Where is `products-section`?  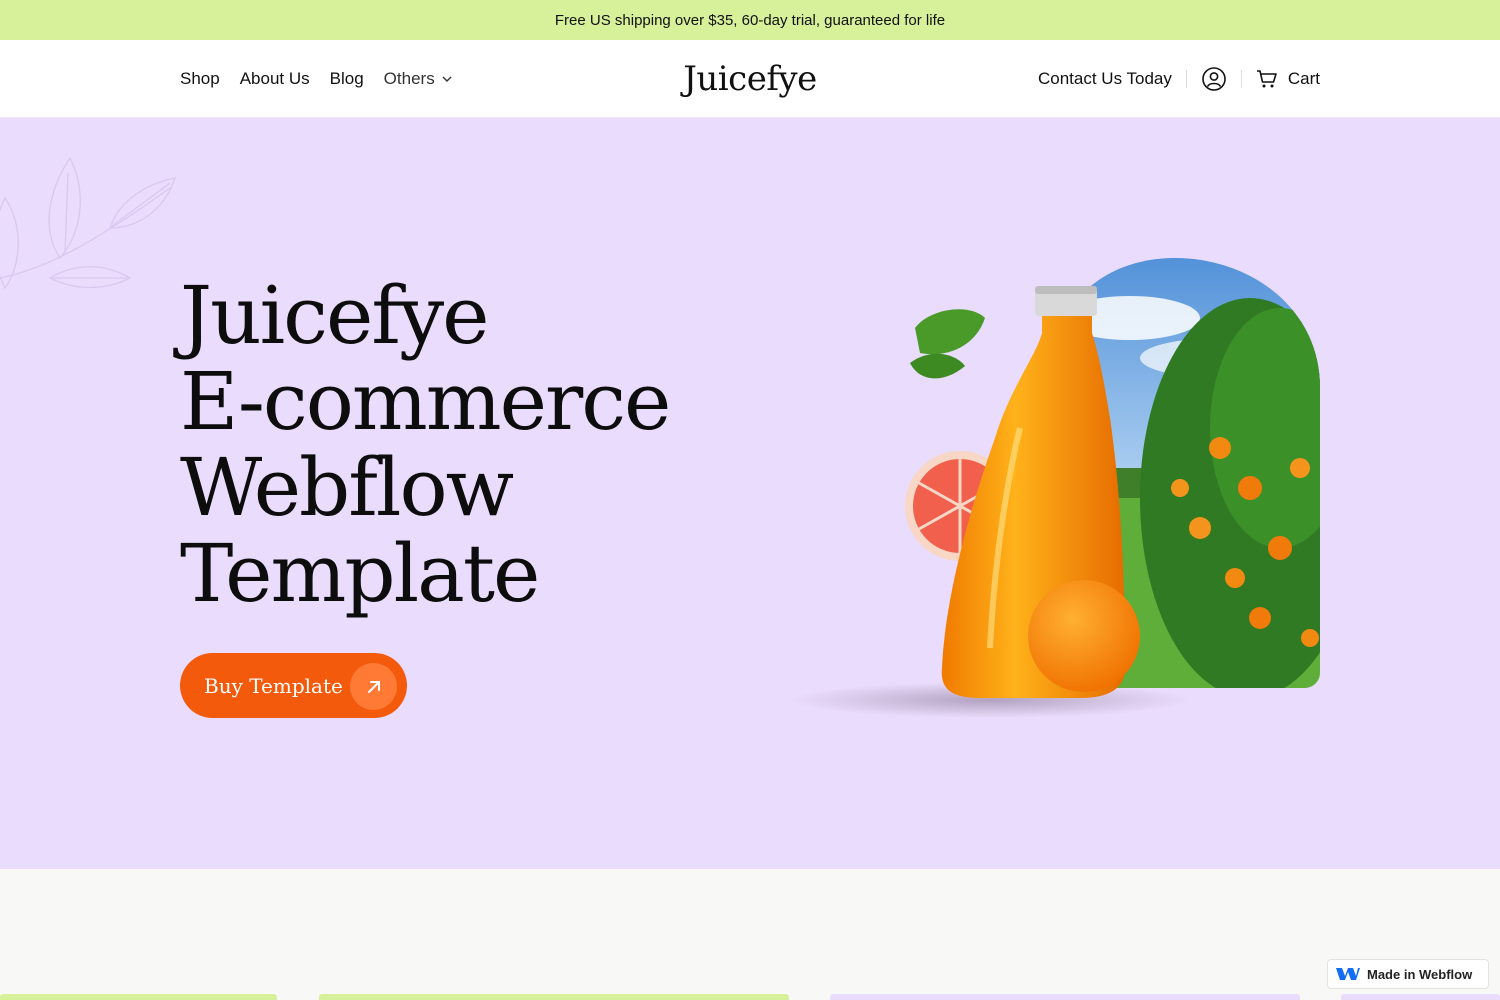 products-section is located at coordinates (750, 934).